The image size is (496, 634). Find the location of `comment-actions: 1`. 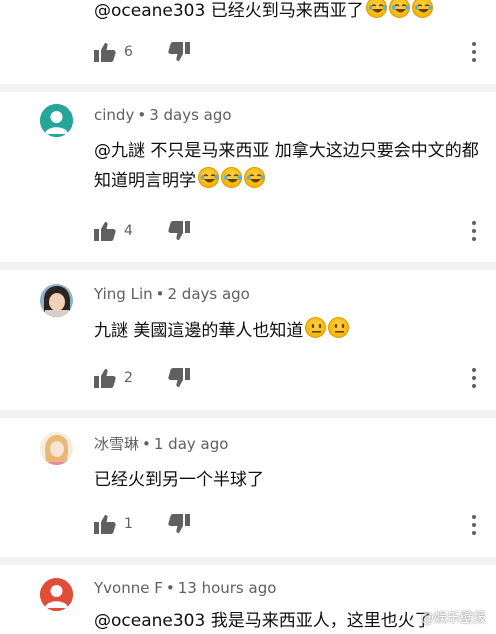

comment-actions: 1 is located at coordinates (142, 524).